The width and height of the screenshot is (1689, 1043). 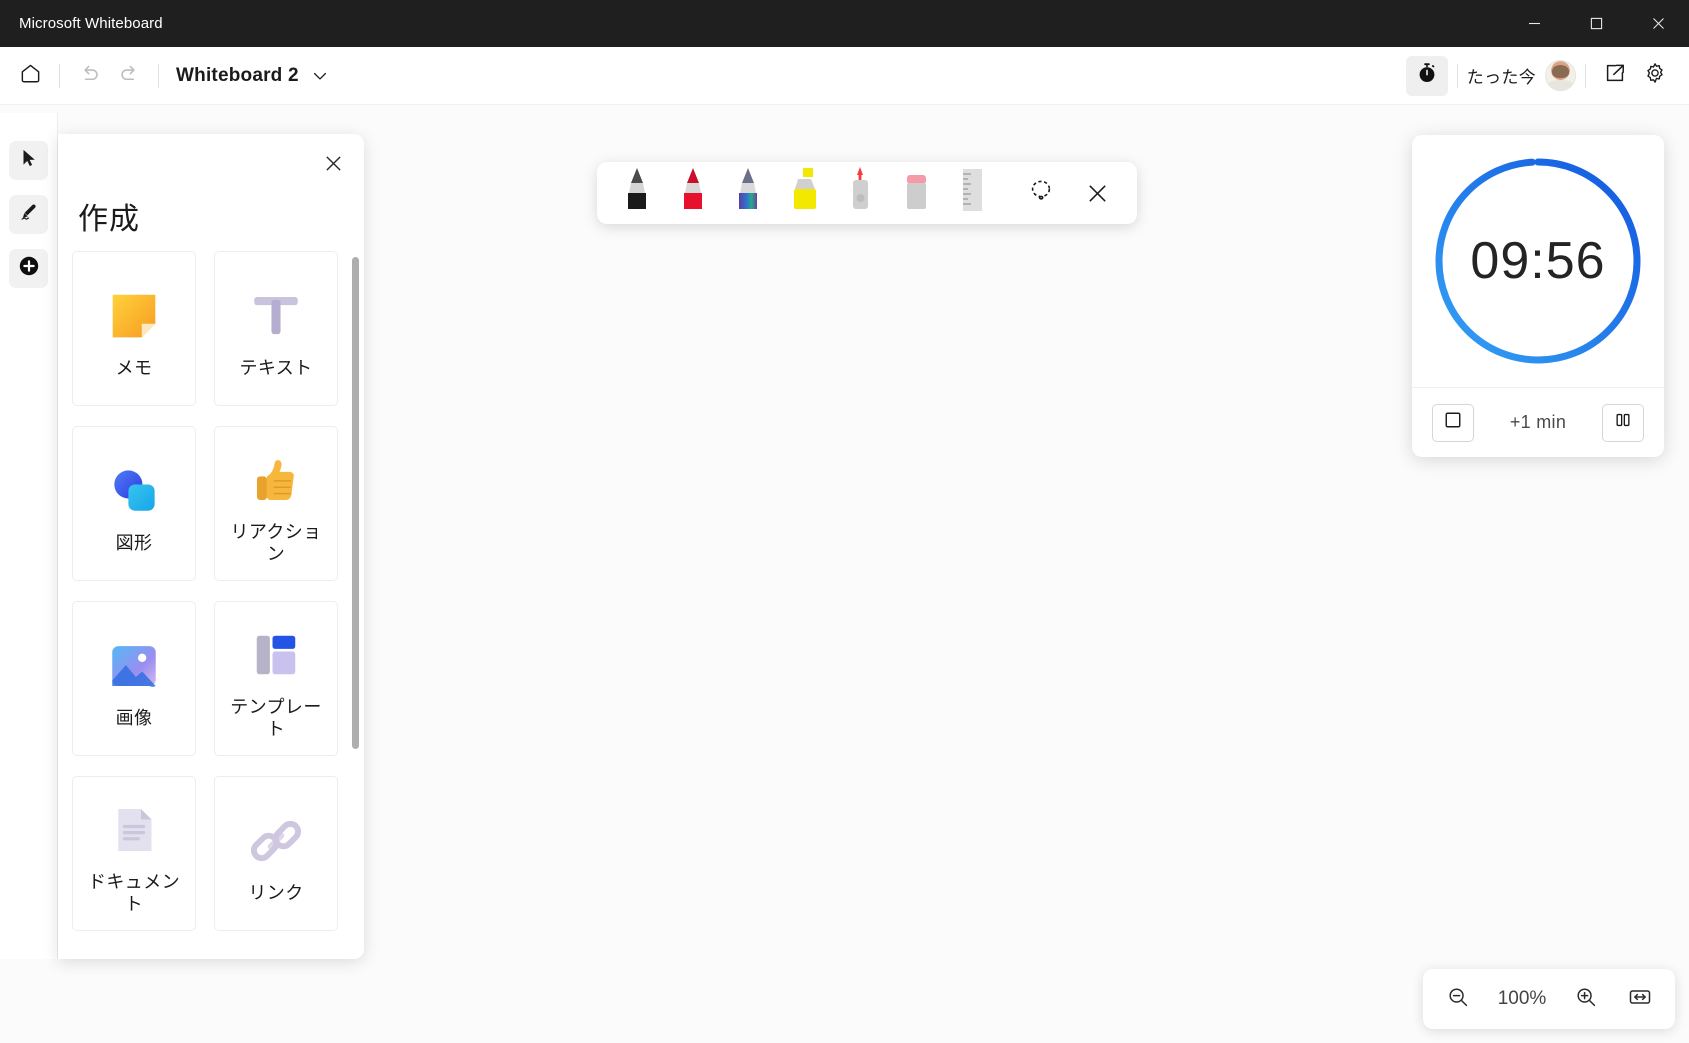 I want to click on laser-pointer-icon, so click(x=860, y=194).